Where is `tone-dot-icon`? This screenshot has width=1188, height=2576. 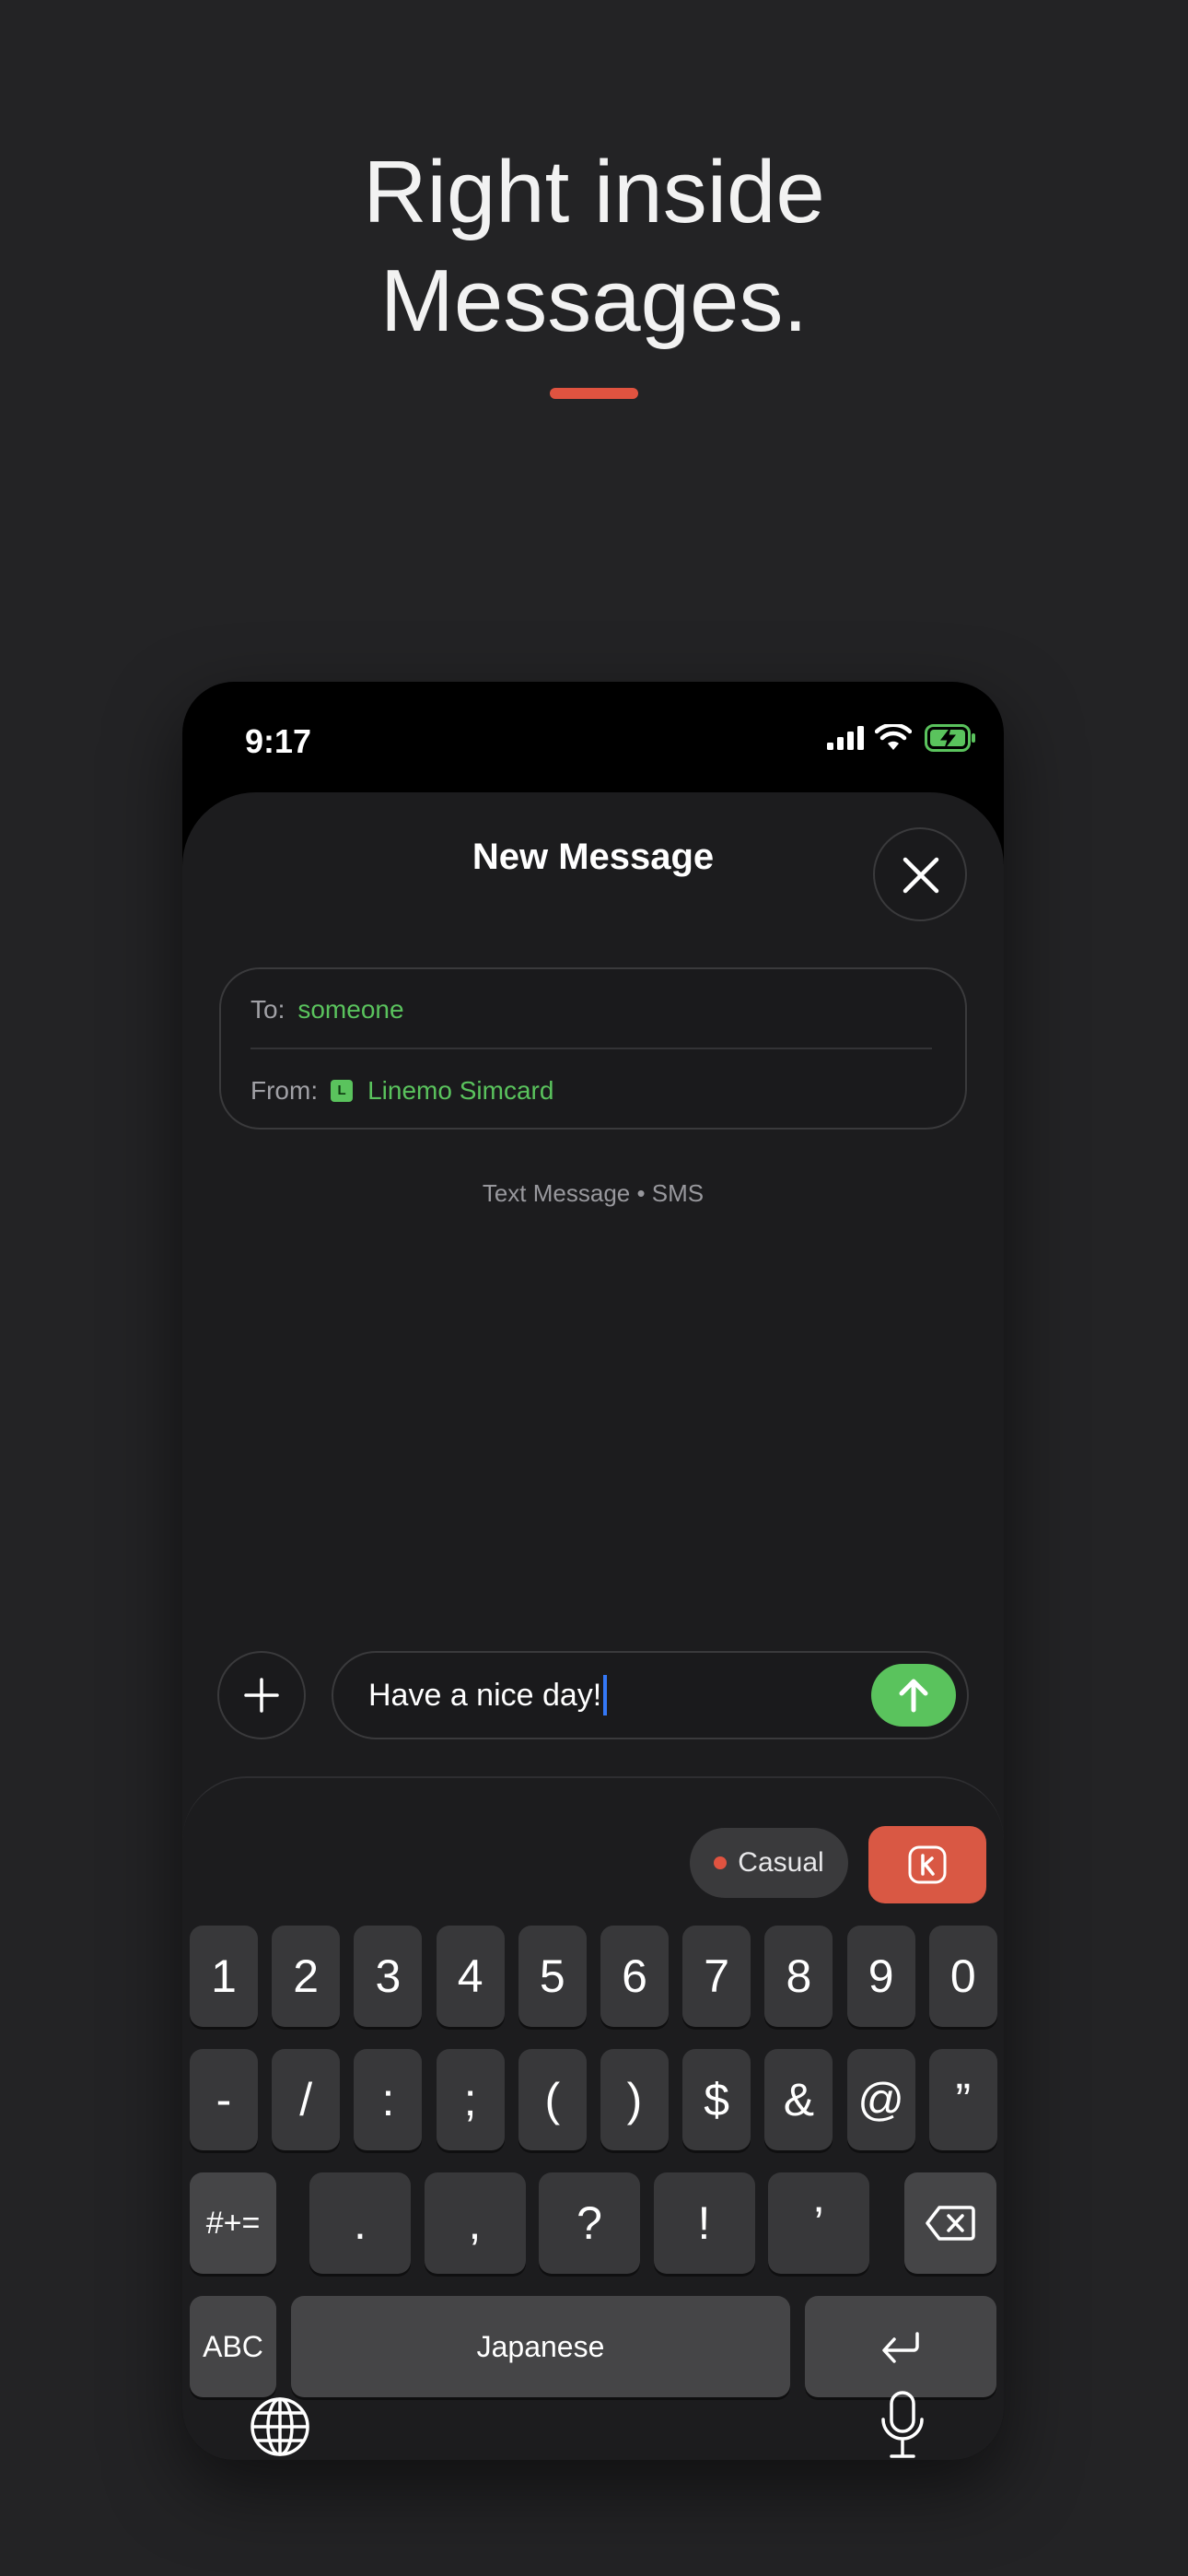
tone-dot-icon is located at coordinates (721, 1862).